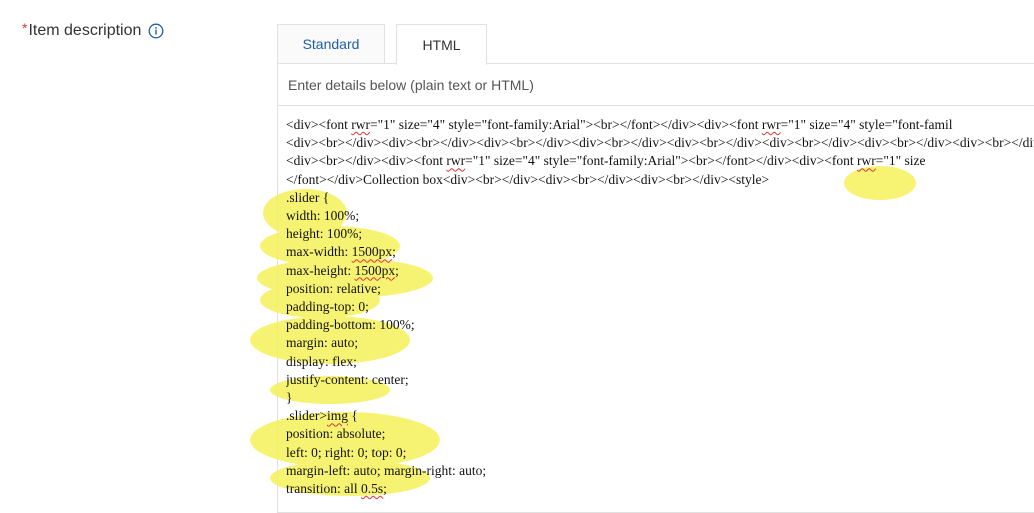 This screenshot has height=513, width=1034. I want to click on editor-line: max-height: 1500px;, so click(342, 270).